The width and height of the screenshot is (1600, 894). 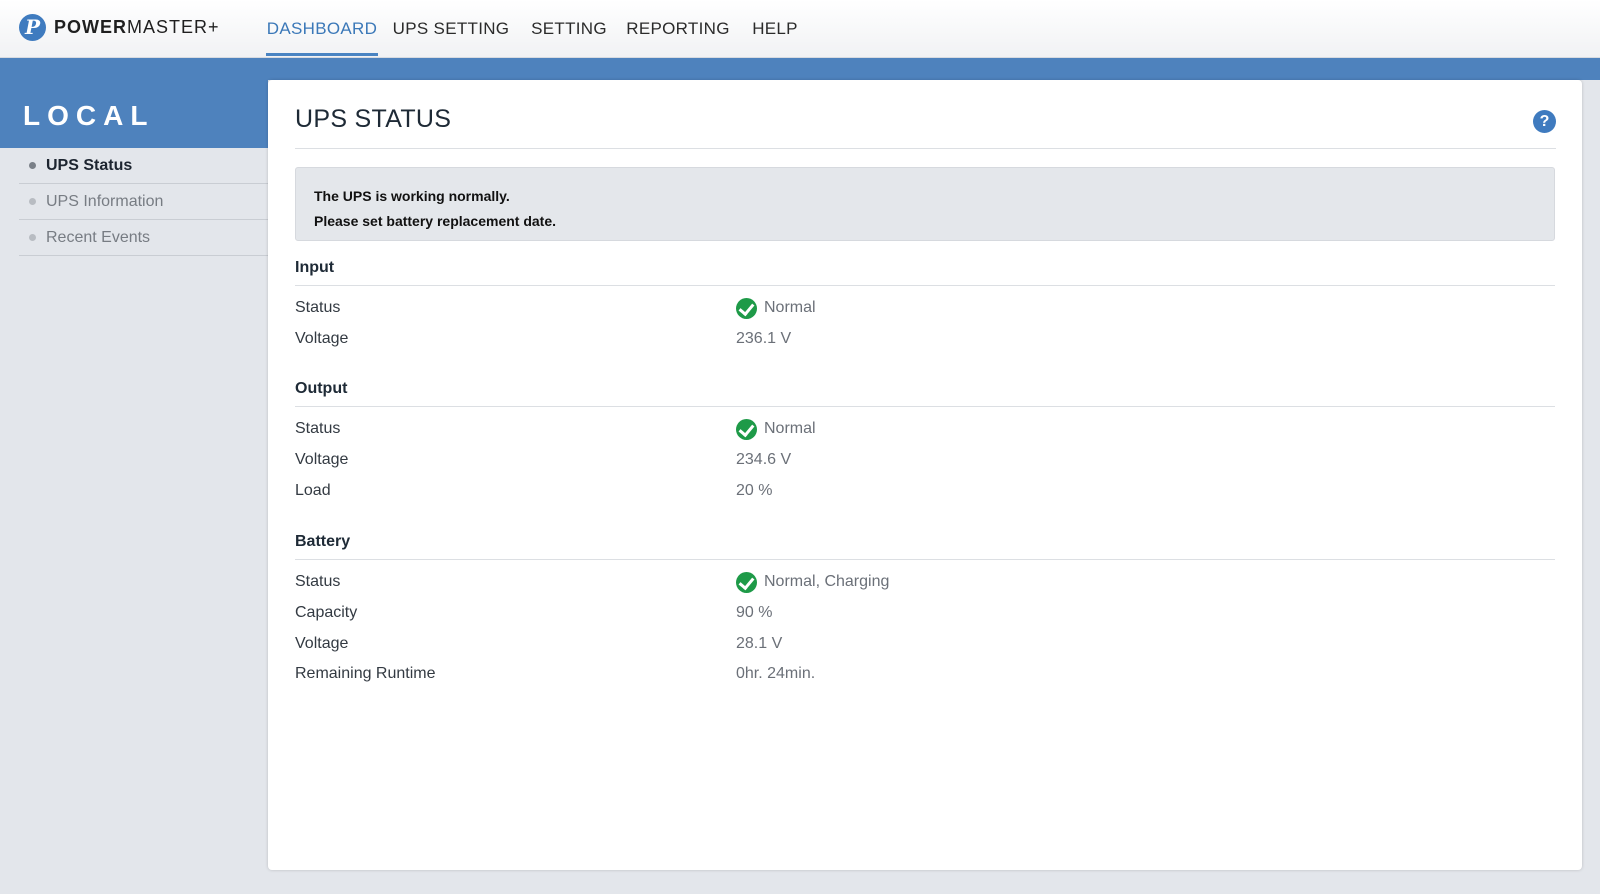 What do you see at coordinates (89, 165) in the screenshot?
I see `sidebar-item-label: UPS Status` at bounding box center [89, 165].